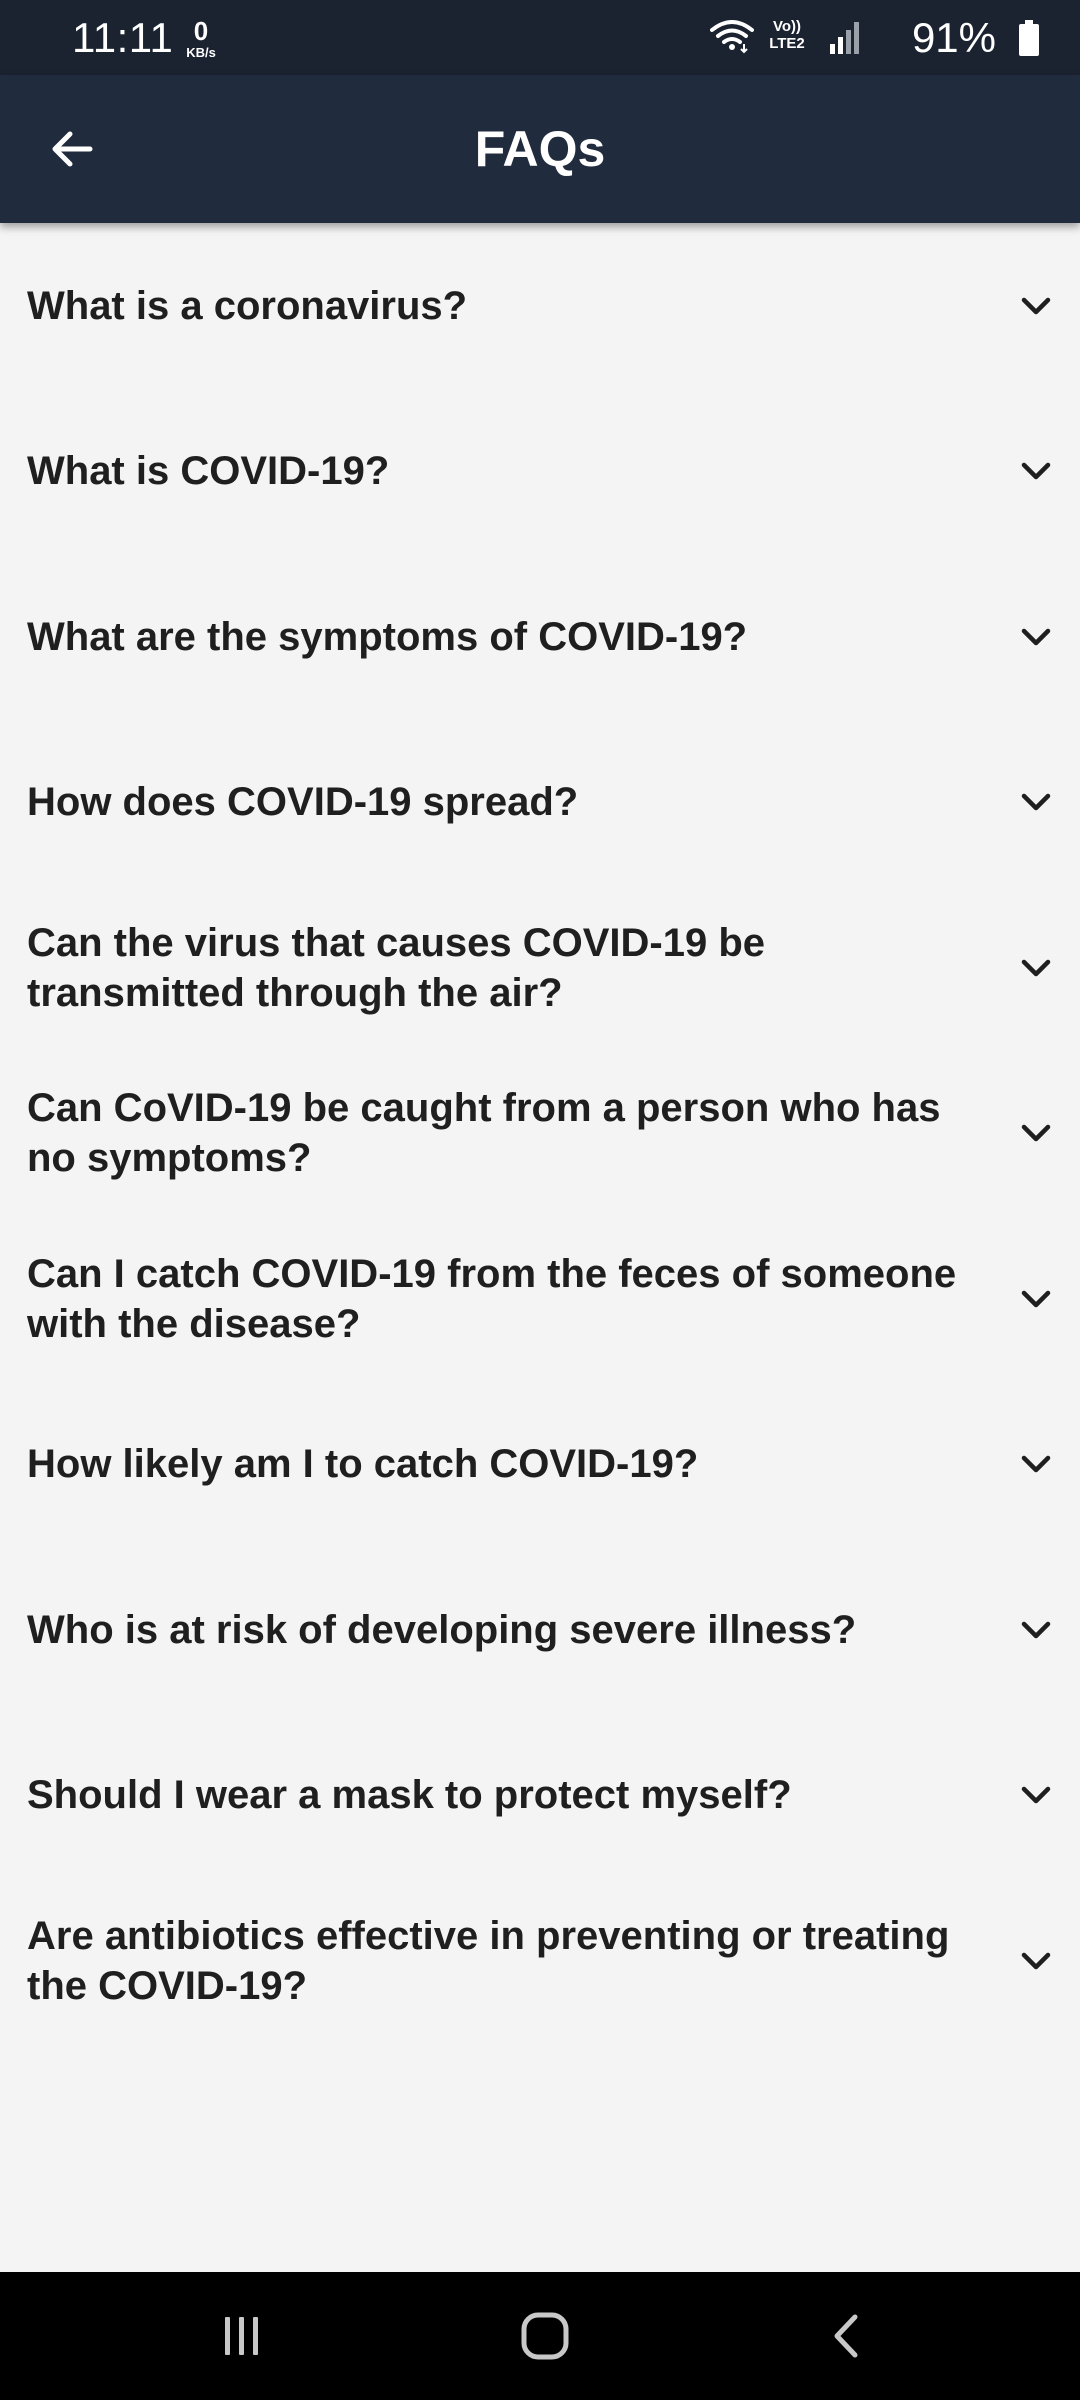 The image size is (1080, 2400). What do you see at coordinates (1029, 38) in the screenshot?
I see `battery-icon` at bounding box center [1029, 38].